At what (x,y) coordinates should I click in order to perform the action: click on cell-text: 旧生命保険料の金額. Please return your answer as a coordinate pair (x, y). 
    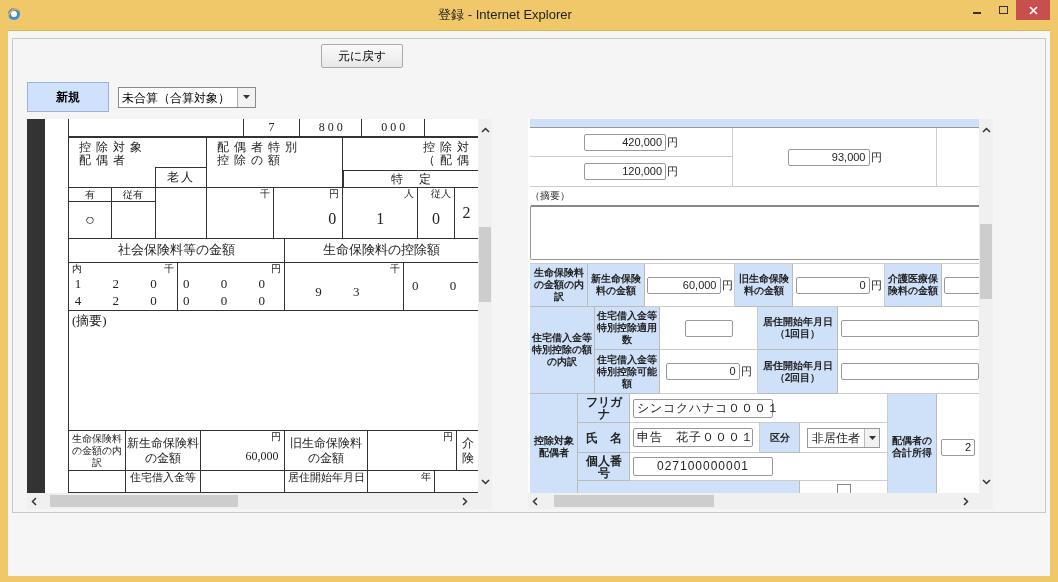
    Looking at the image, I should click on (326, 450).